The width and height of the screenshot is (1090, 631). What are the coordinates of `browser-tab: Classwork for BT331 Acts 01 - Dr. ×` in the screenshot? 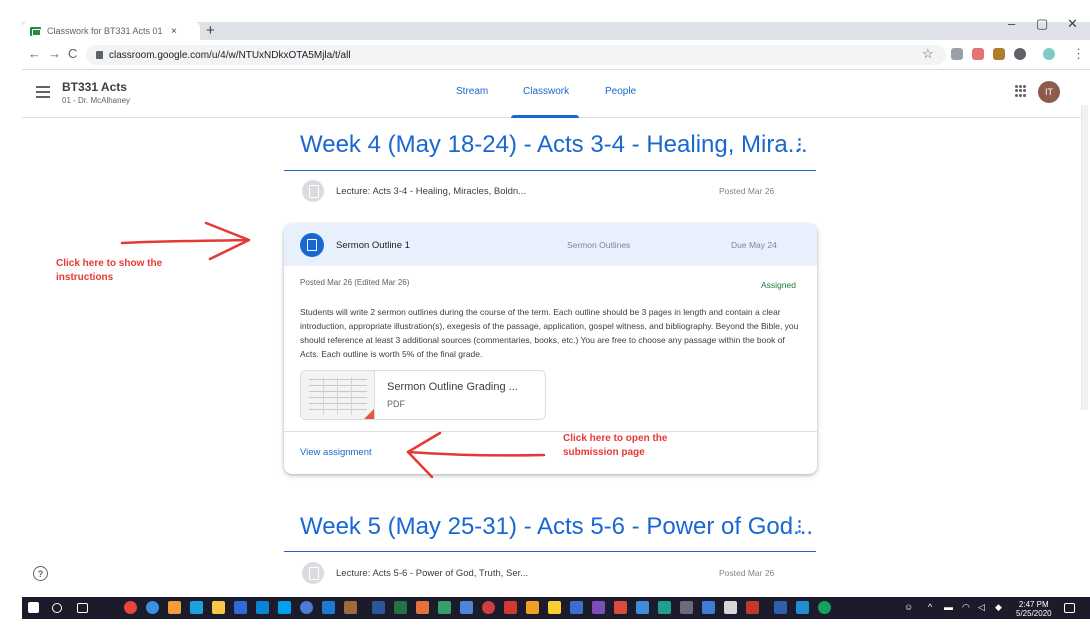 It's located at (111, 31).